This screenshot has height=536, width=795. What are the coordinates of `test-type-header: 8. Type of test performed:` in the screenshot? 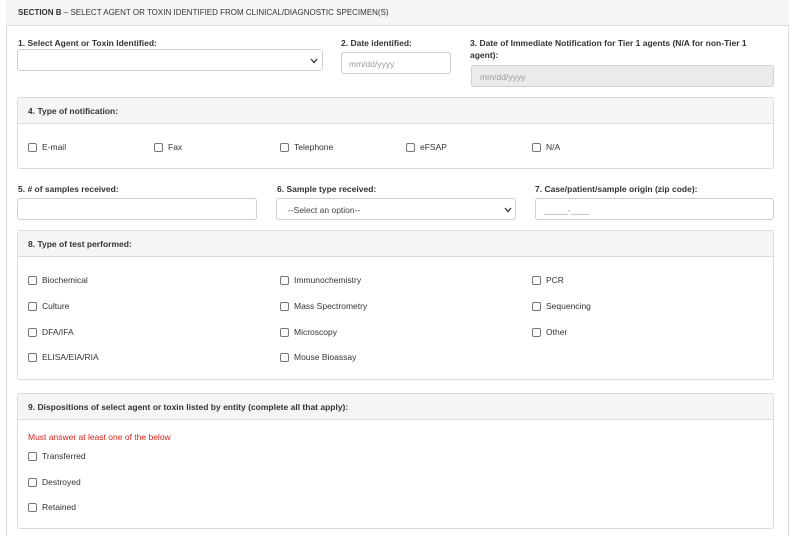 It's located at (395, 244).